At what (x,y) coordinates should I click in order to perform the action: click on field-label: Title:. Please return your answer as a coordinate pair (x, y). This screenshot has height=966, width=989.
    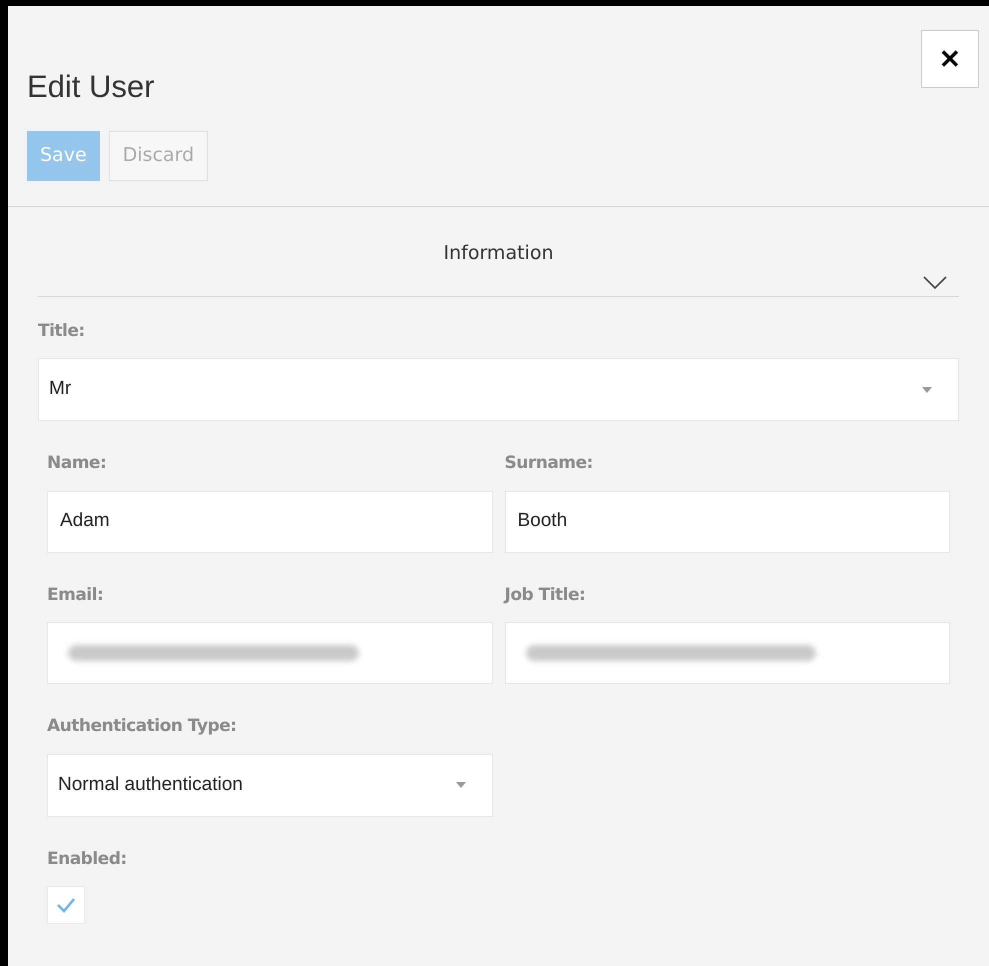
    Looking at the image, I should click on (62, 331).